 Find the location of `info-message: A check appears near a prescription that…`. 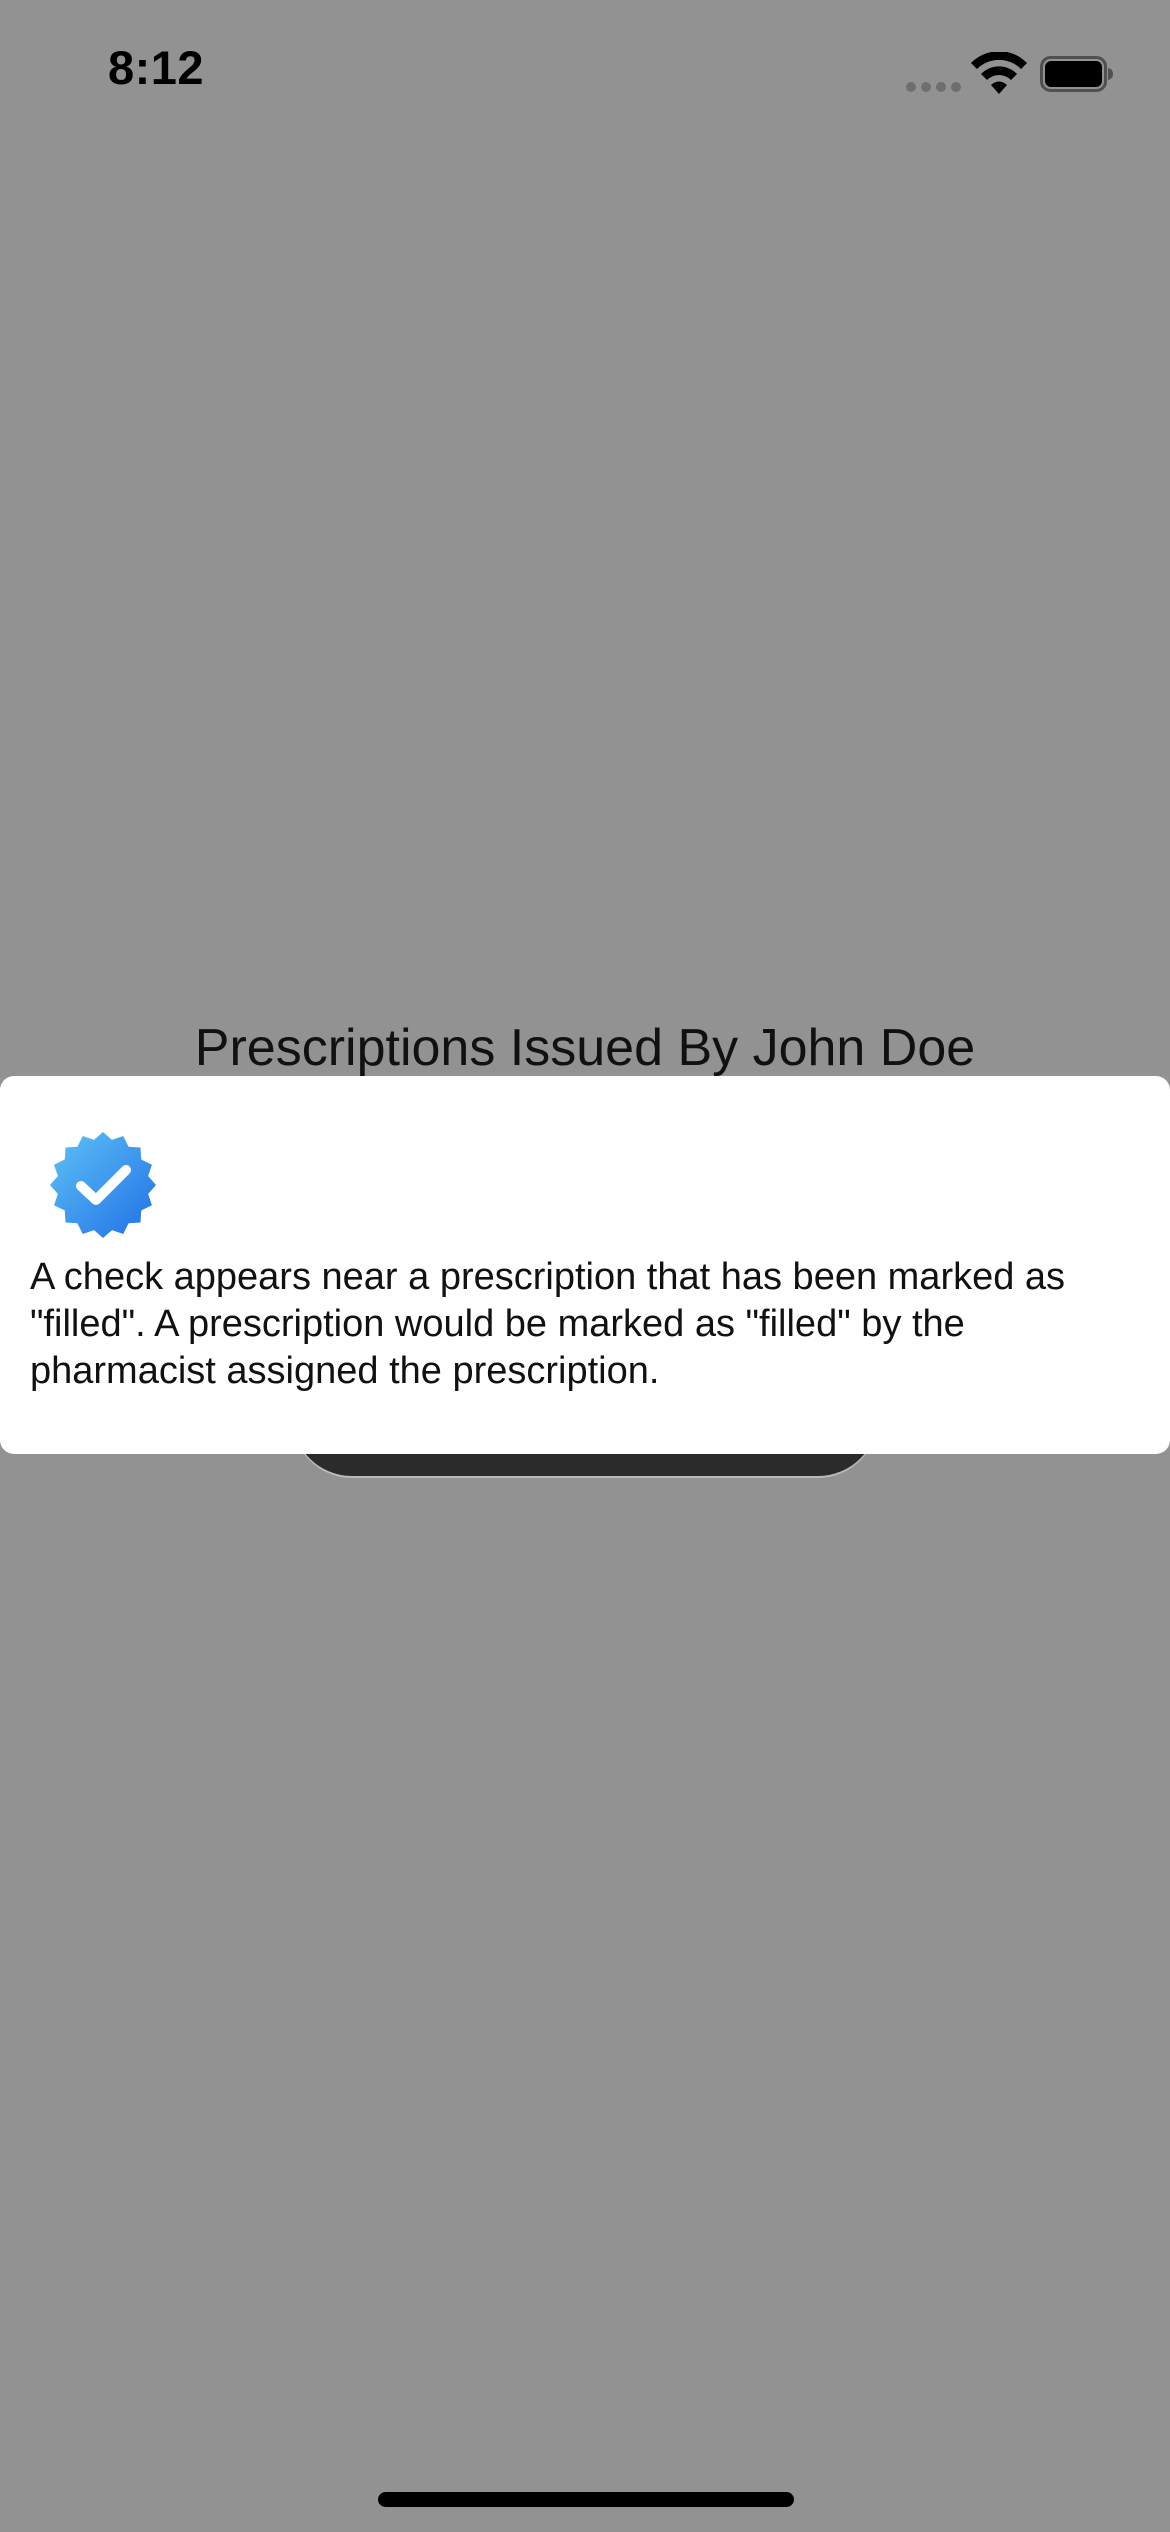

info-message: A check appears near a prescription that… is located at coordinates (548, 1324).